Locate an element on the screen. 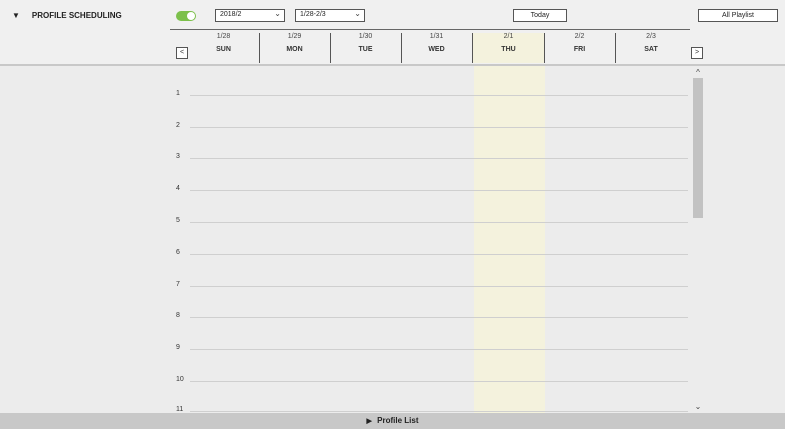 Image resolution: width=785 pixels, height=429 pixels. day-header-mon: 1/29 MON is located at coordinates (295, 48).